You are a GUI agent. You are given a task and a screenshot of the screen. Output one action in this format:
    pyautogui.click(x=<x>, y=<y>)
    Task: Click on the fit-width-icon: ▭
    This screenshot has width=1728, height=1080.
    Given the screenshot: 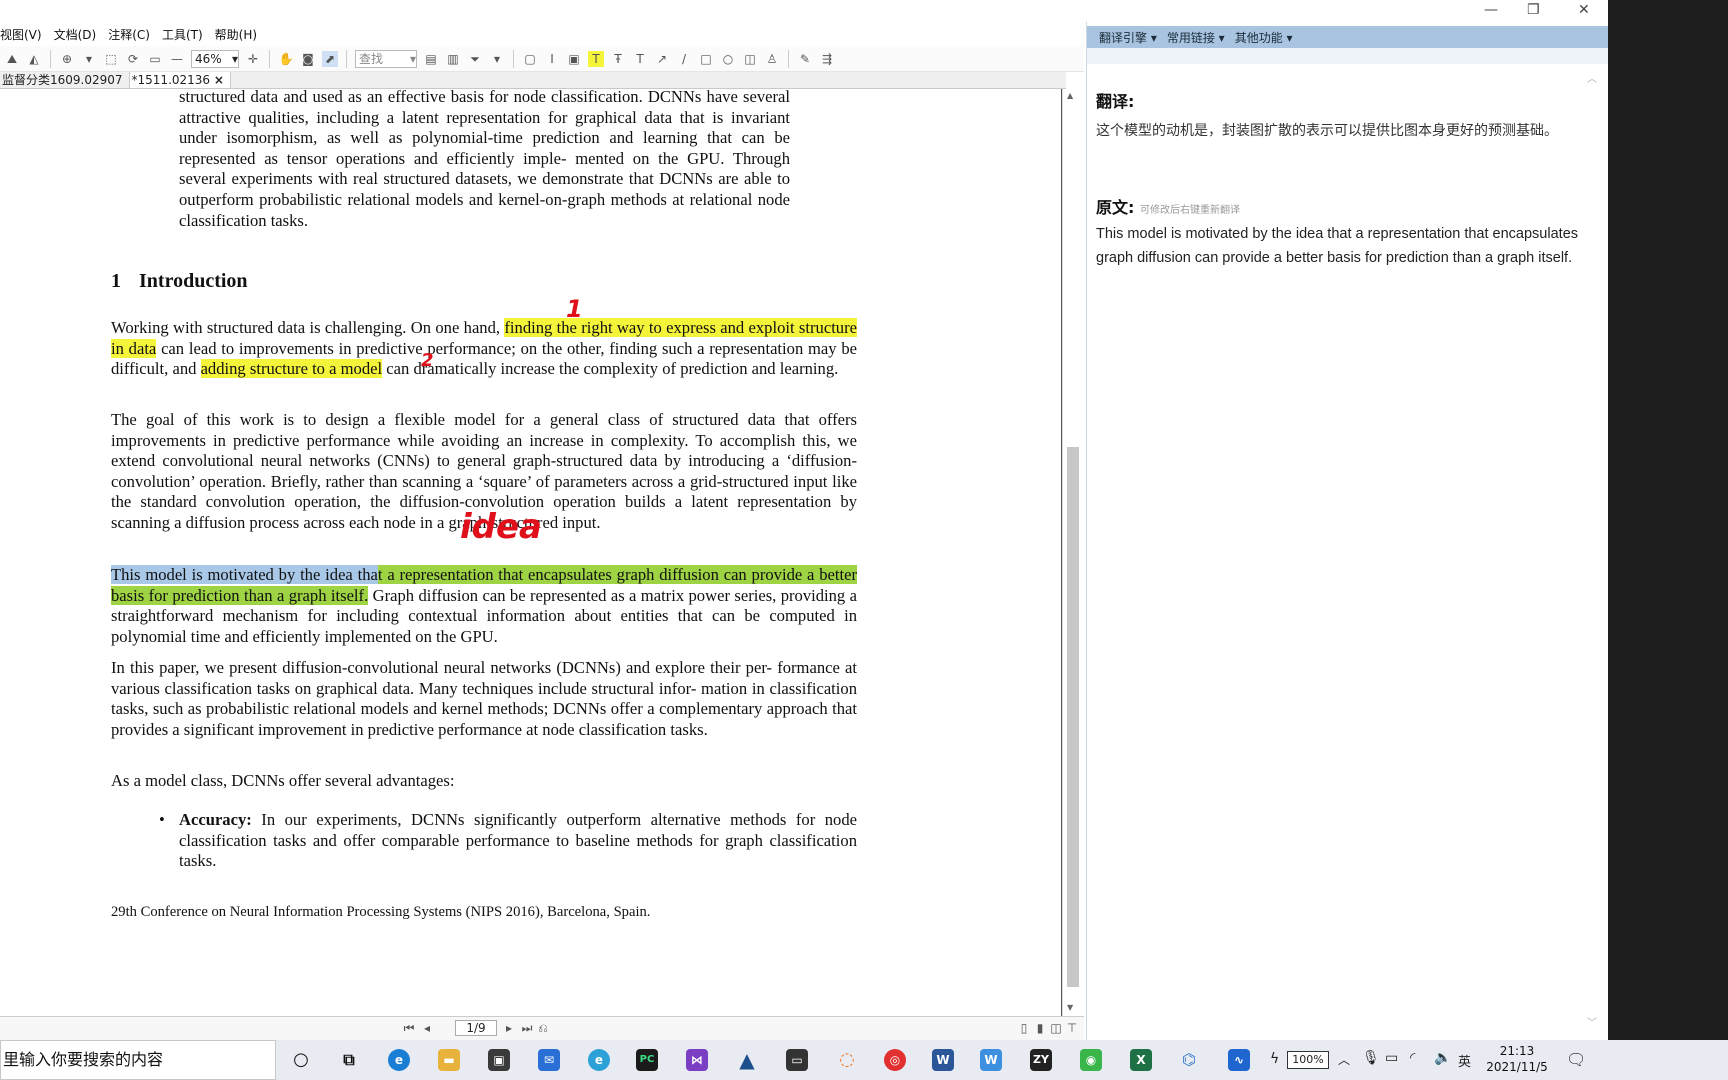 What is the action you would take?
    pyautogui.click(x=155, y=59)
    